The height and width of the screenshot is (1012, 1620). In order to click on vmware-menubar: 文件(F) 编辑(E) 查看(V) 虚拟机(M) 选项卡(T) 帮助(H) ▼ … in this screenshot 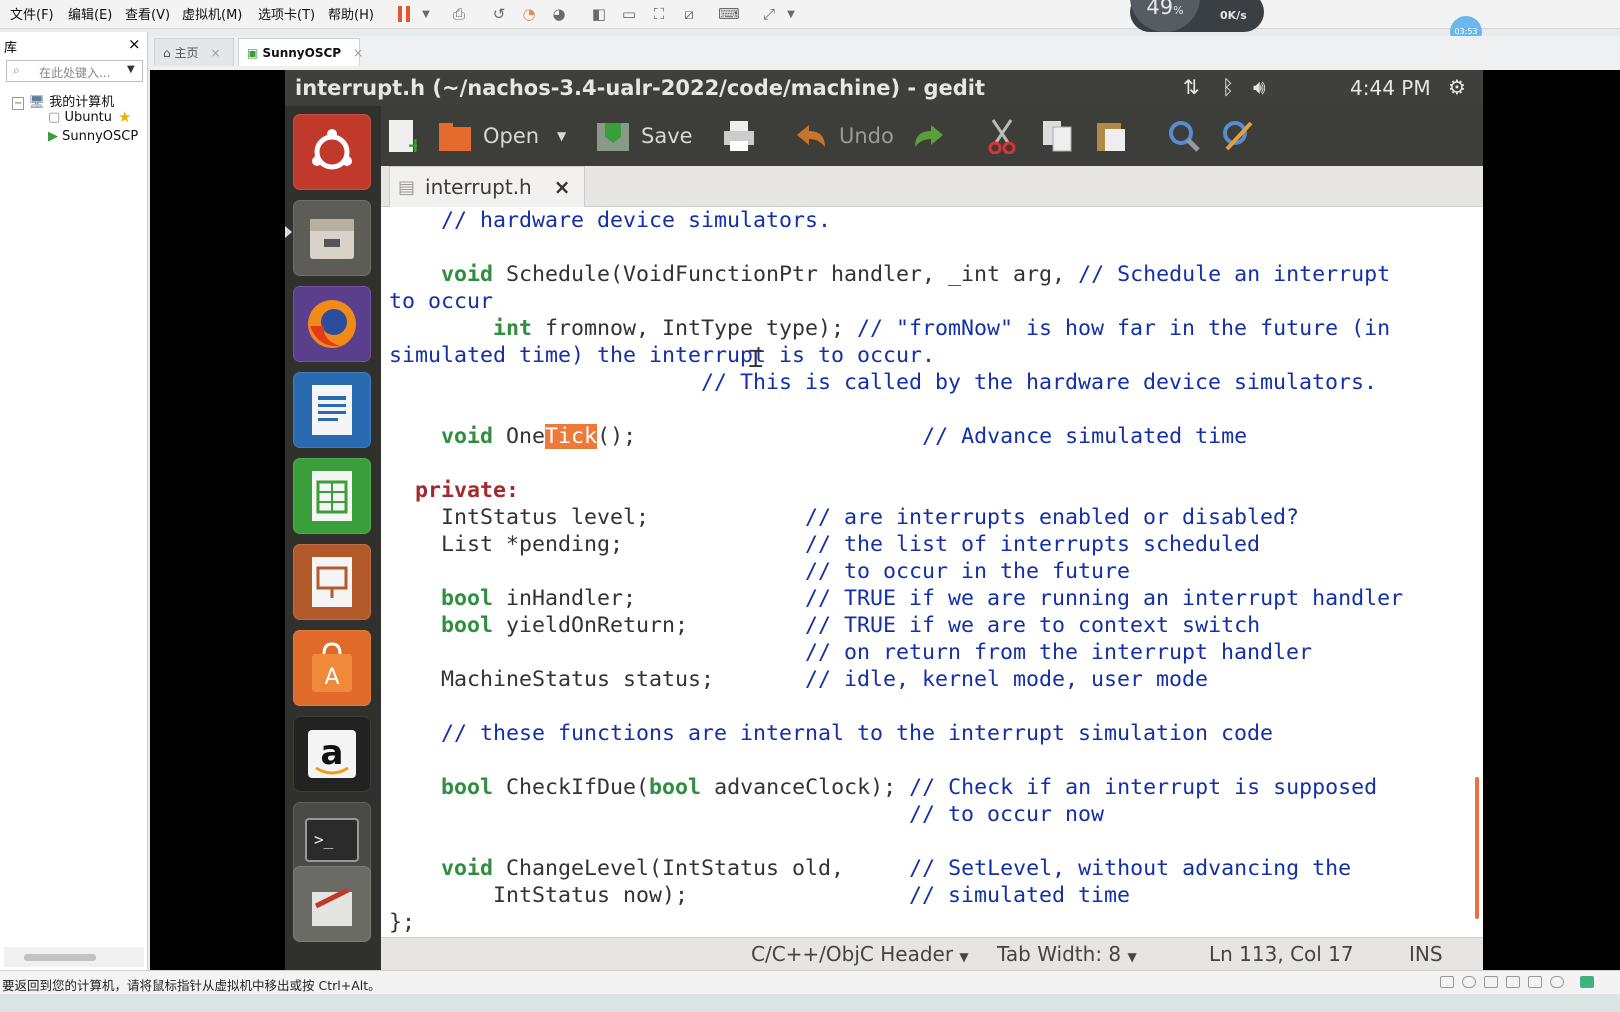, I will do `click(810, 24)`.